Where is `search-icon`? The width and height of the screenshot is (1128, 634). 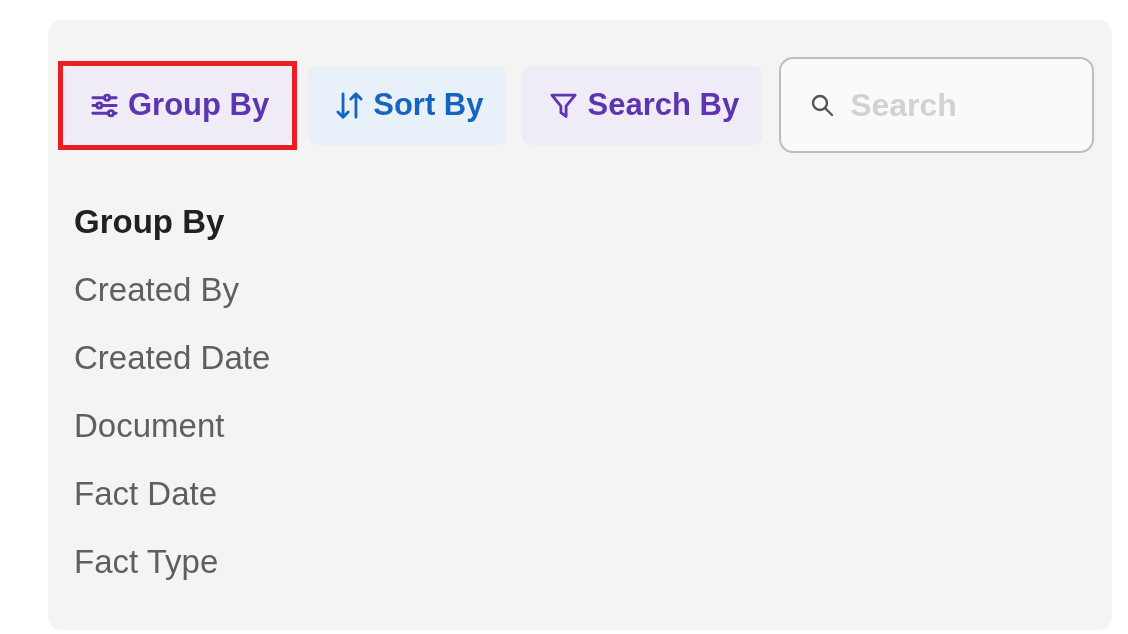
search-icon is located at coordinates (822, 105).